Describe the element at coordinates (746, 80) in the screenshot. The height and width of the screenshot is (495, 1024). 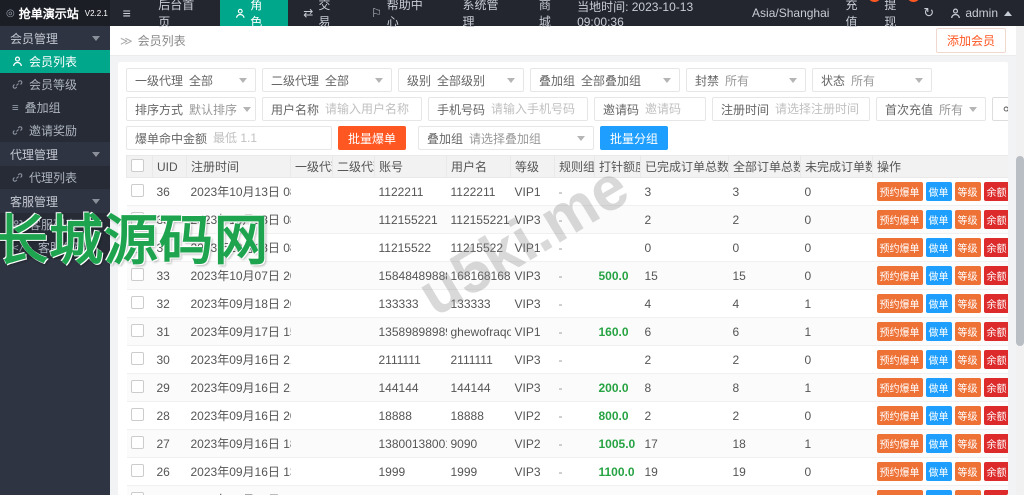
I see `ban-select: 封禁 所有` at that location.